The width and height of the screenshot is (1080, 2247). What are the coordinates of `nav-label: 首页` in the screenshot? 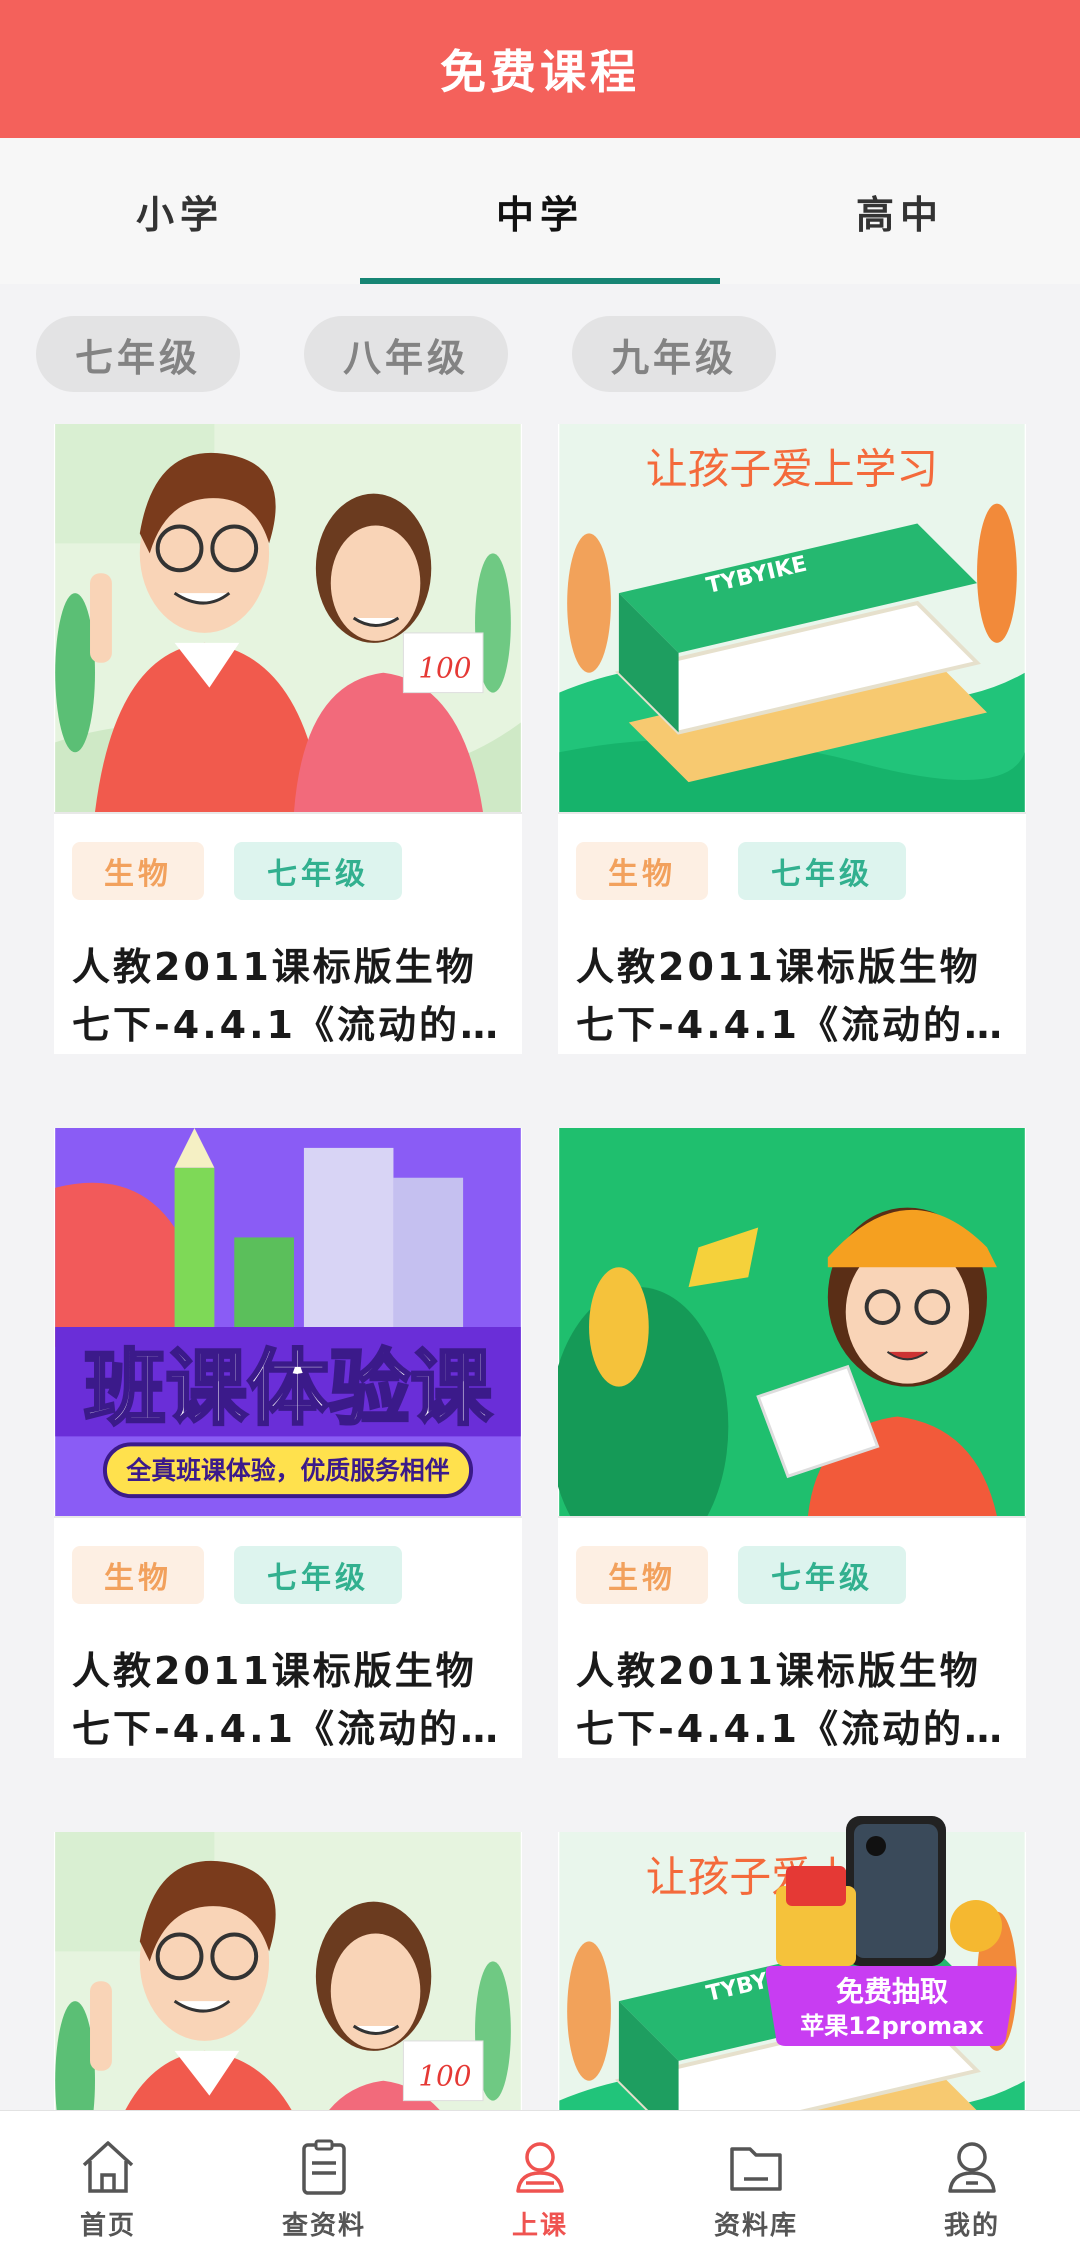 It's located at (107, 2226).